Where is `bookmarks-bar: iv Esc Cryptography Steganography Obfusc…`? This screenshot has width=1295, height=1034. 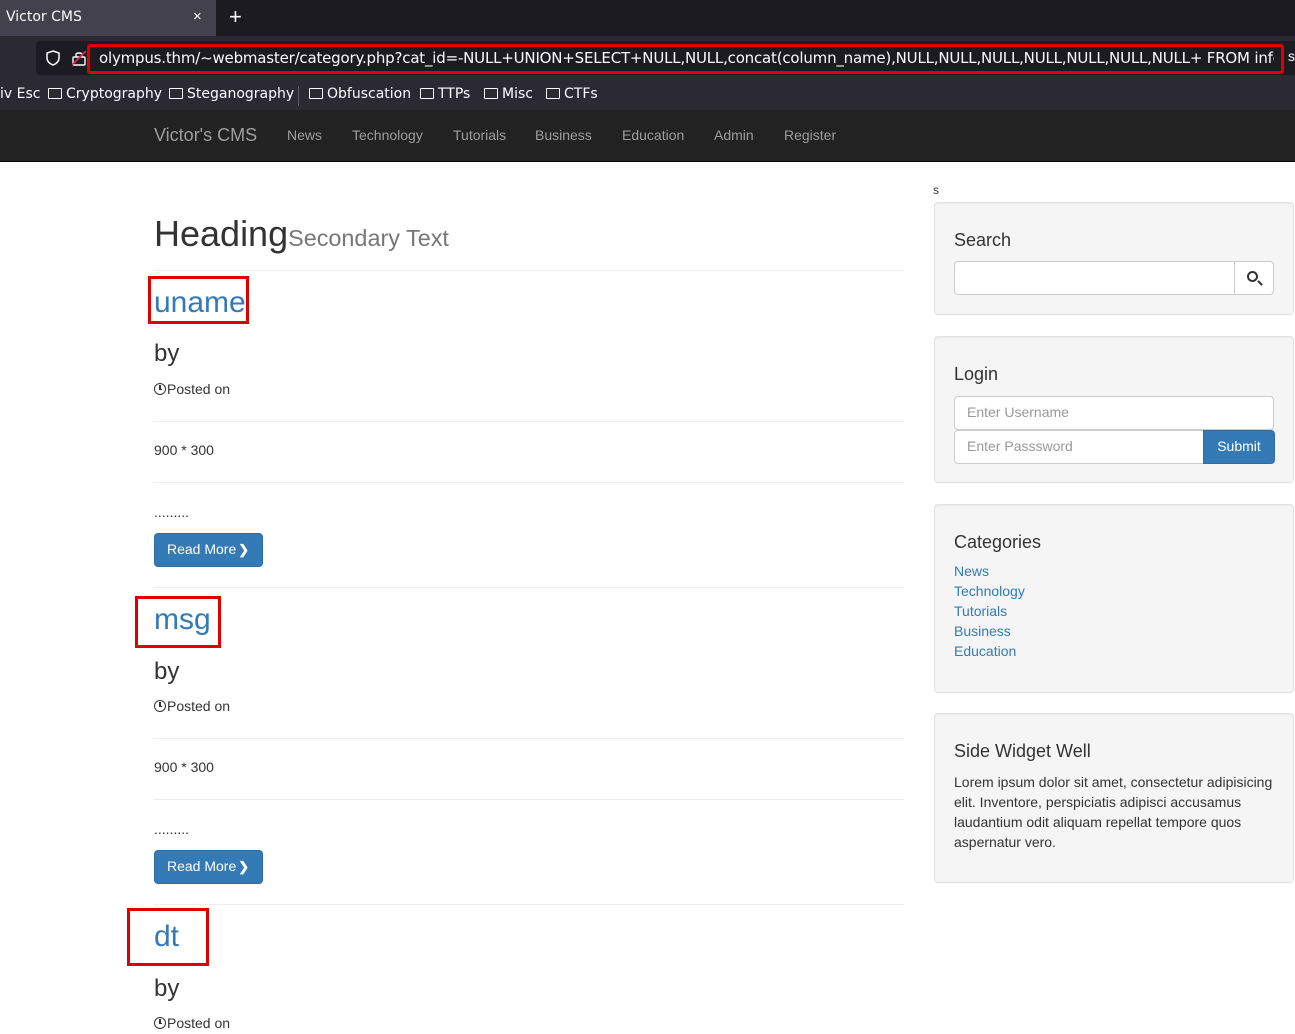 bookmarks-bar: iv Esc Cryptography Steganography Obfusc… is located at coordinates (647, 96).